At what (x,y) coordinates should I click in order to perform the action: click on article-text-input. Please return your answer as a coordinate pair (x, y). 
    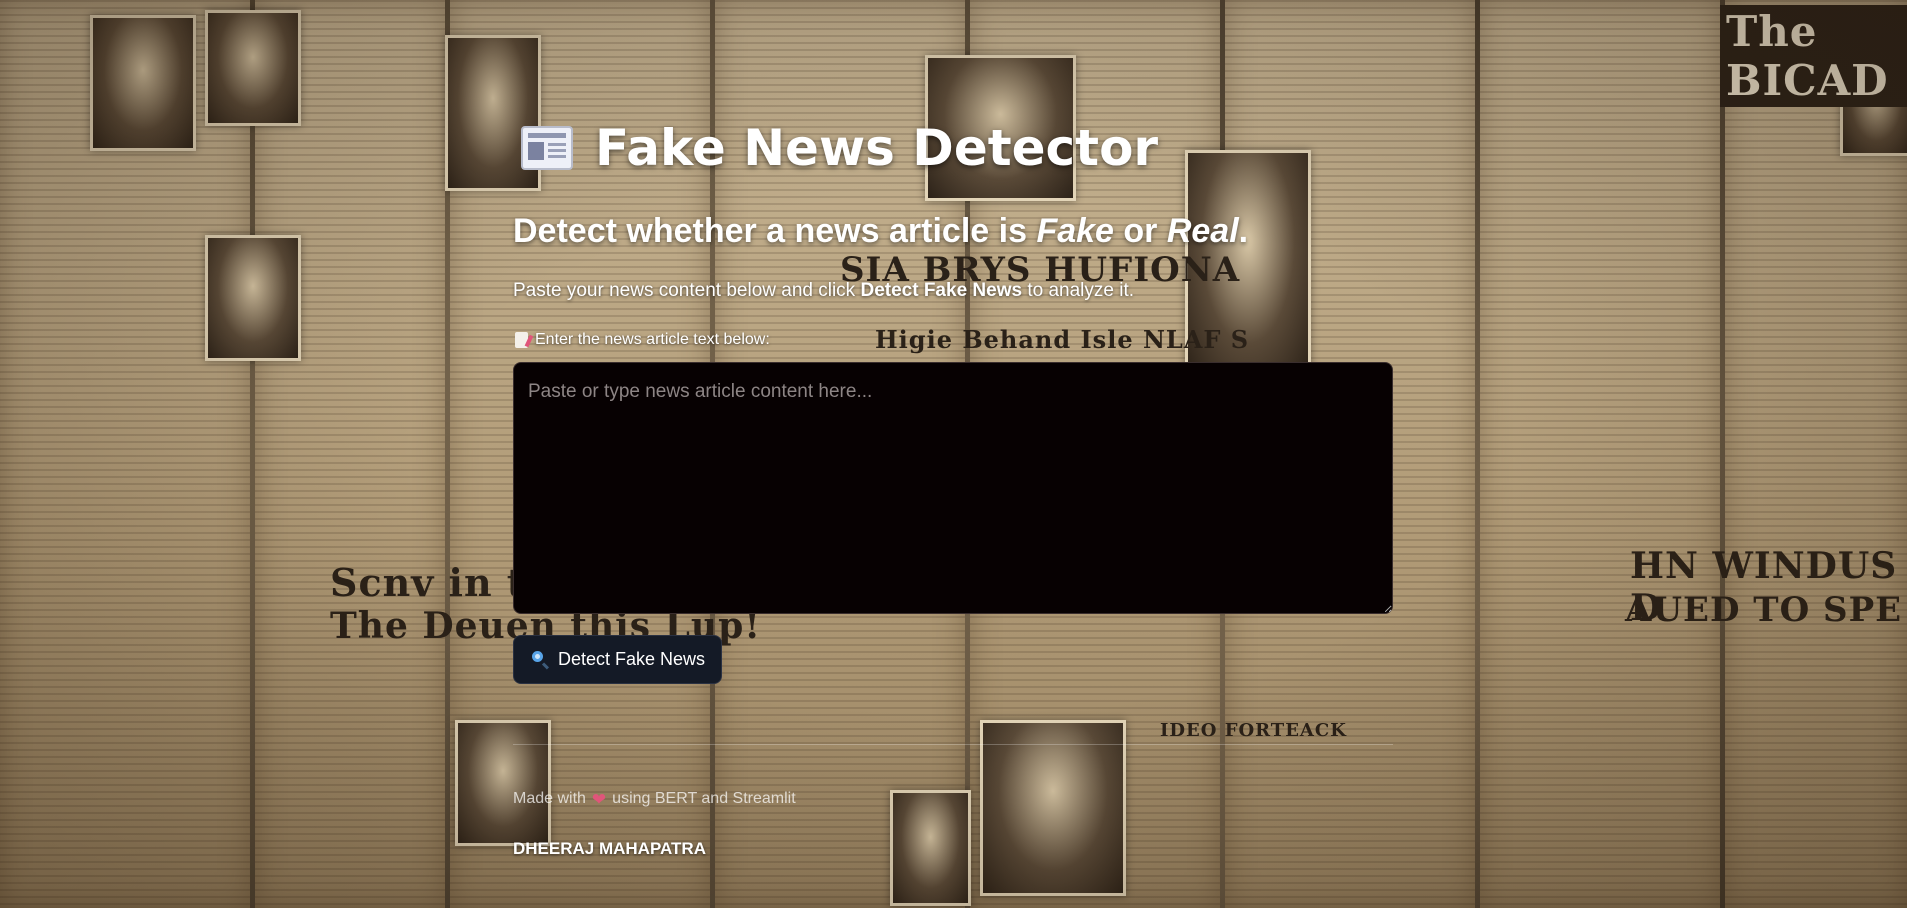
    Looking at the image, I should click on (953, 488).